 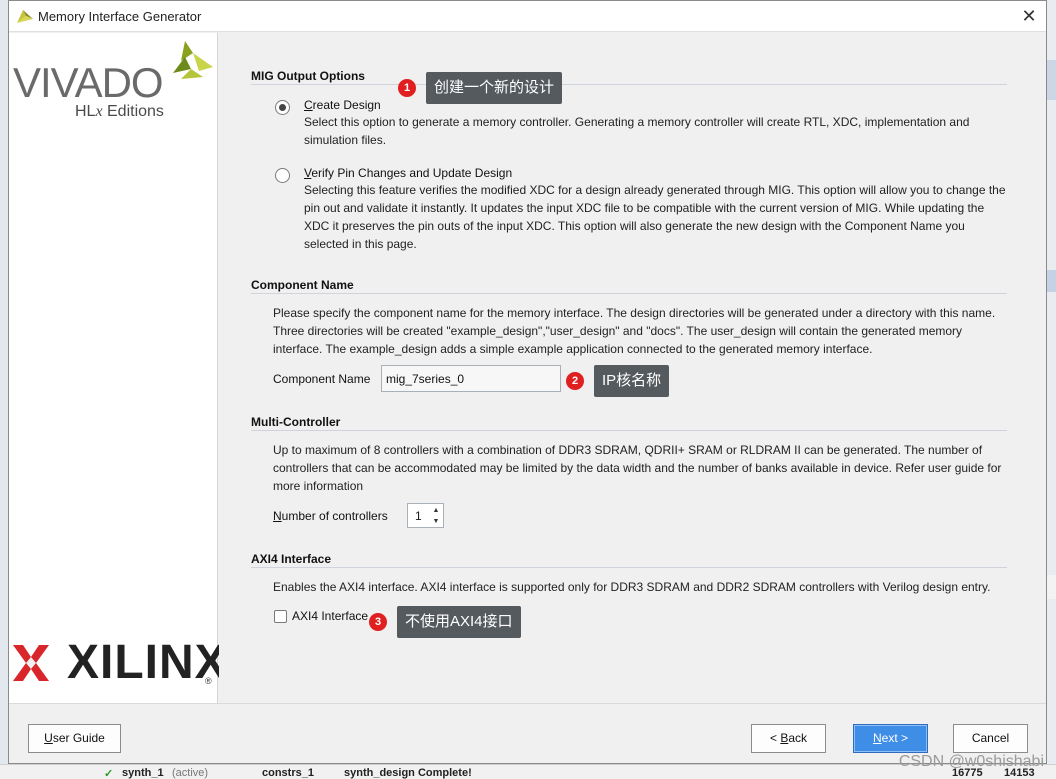 What do you see at coordinates (120, 16) in the screenshot?
I see `window-title: Memory Interface Generator` at bounding box center [120, 16].